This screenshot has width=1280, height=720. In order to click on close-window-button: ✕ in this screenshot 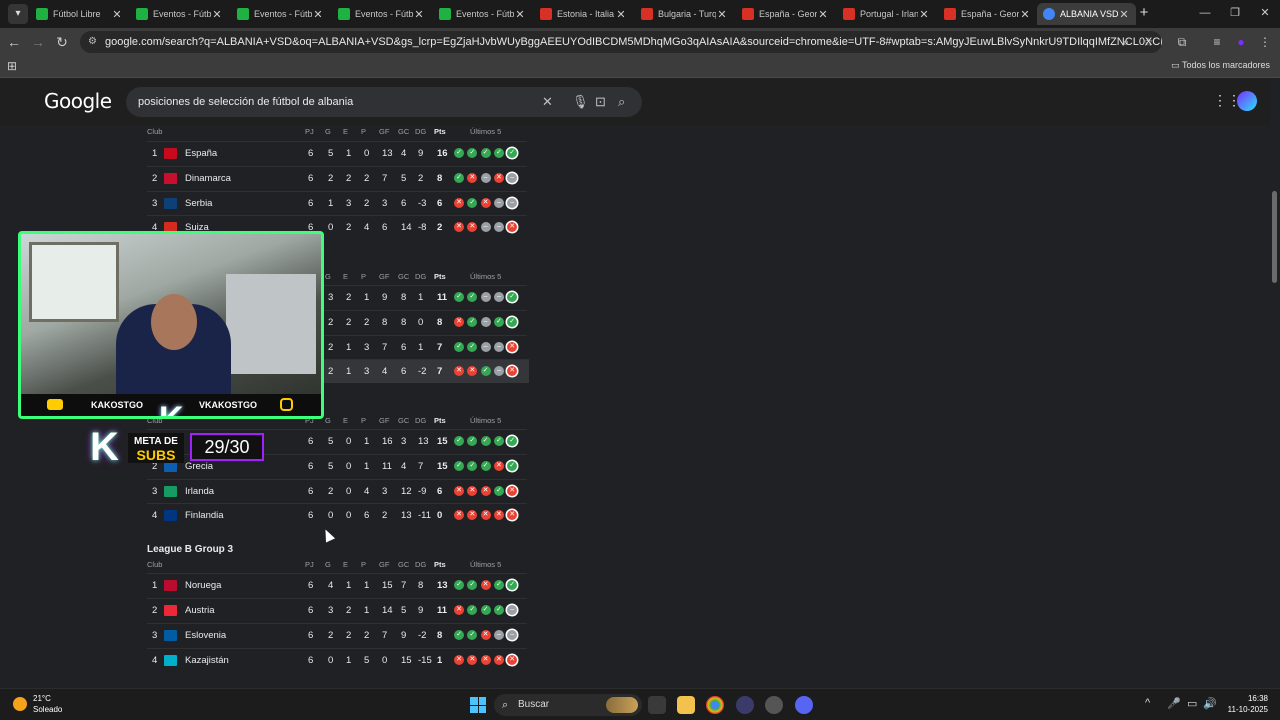, I will do `click(1265, 13)`.